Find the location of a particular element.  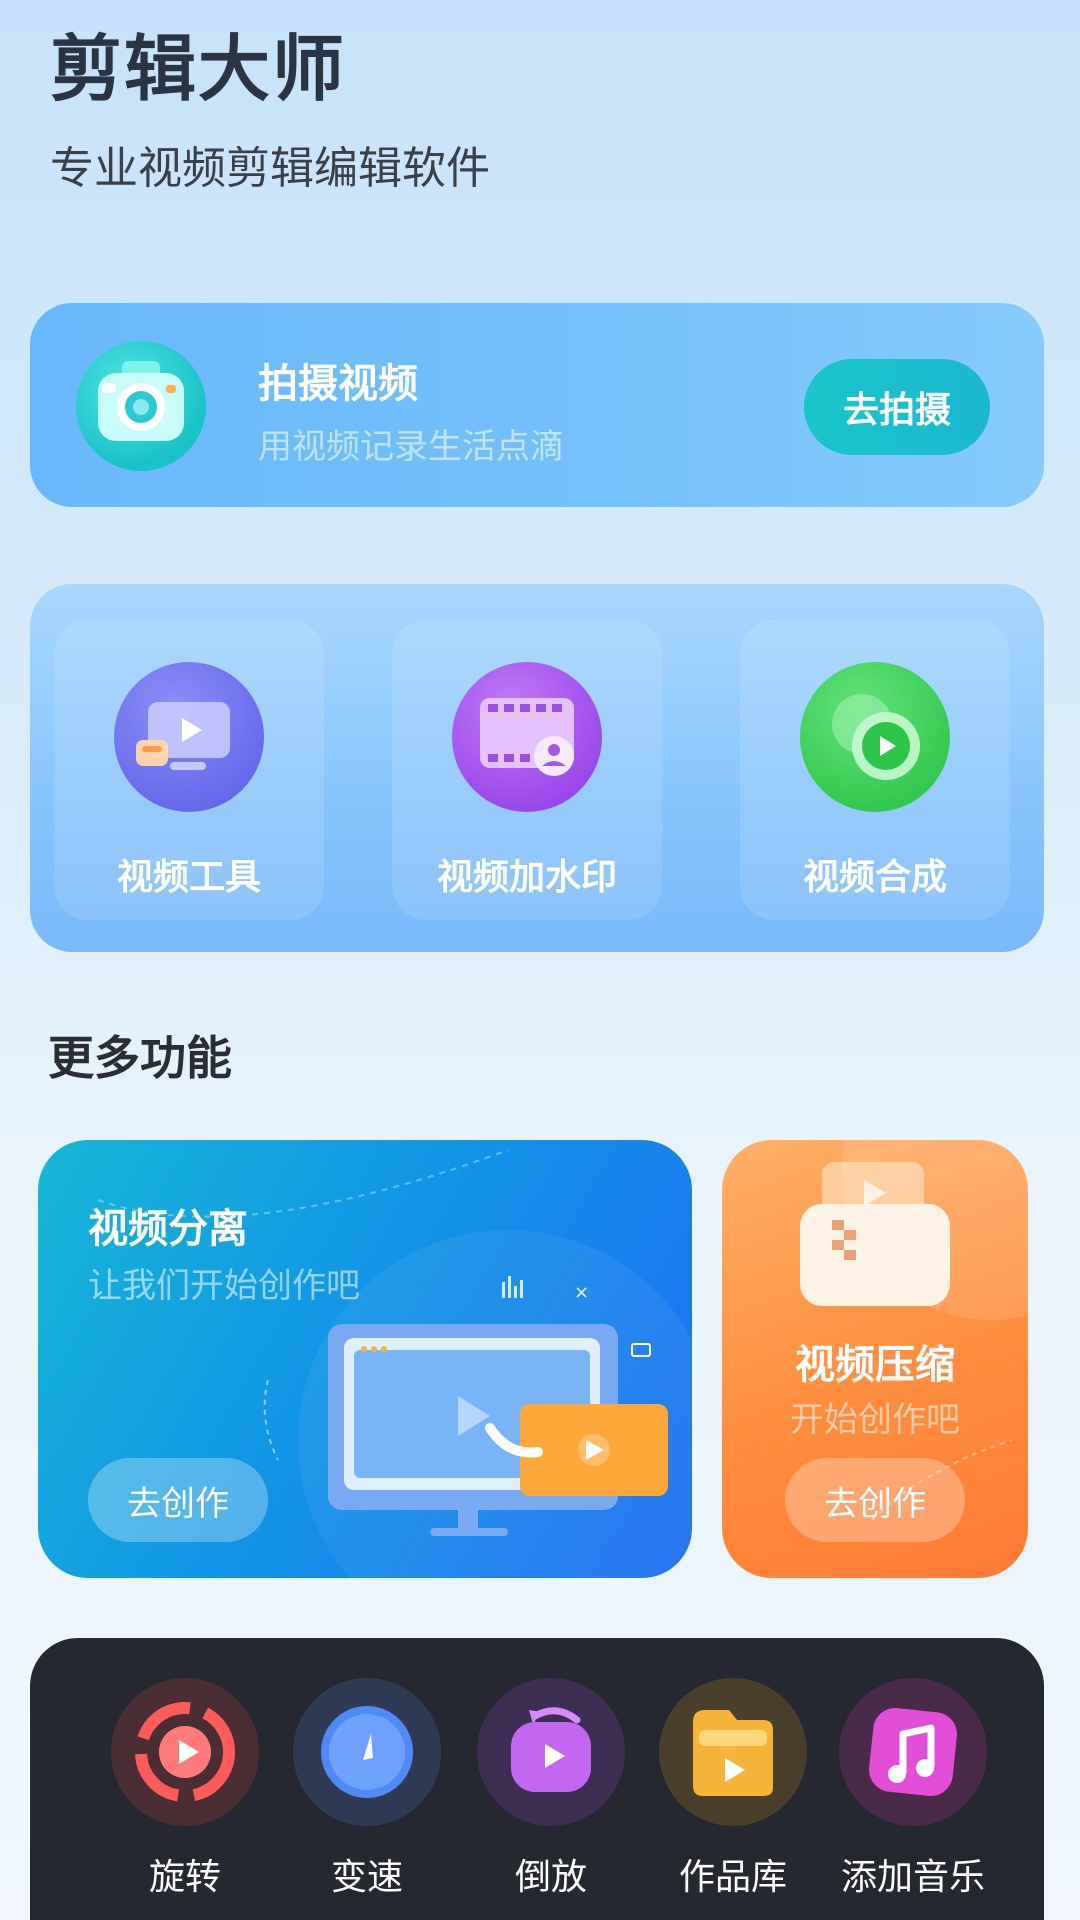

reverse-icon is located at coordinates (551, 1752).